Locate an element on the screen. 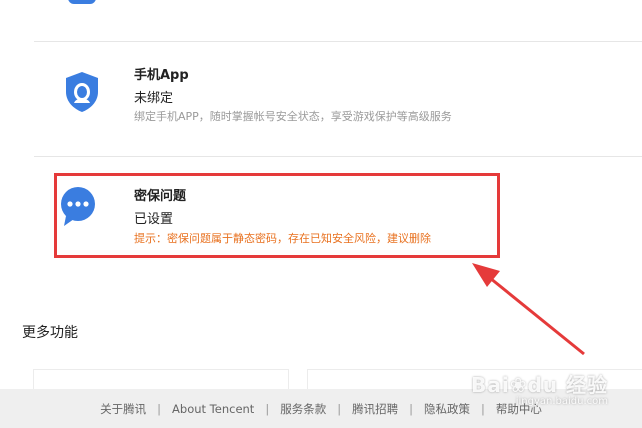 This screenshot has height=428, width=642. baidu-watermark: Bai❀du 经验 jingyan.baidu.com is located at coordinates (539, 388).